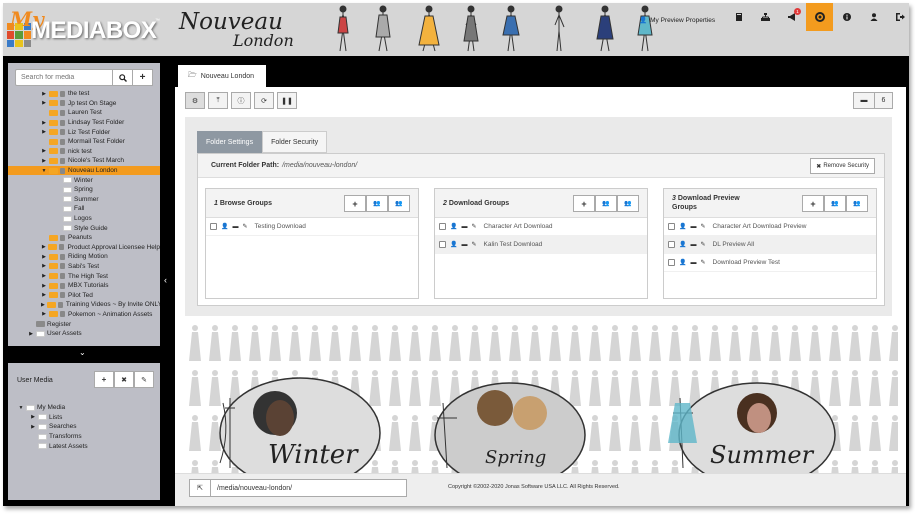  What do you see at coordinates (84, 257) in the screenshot?
I see `tree-item: ▶ Riding Motion` at bounding box center [84, 257].